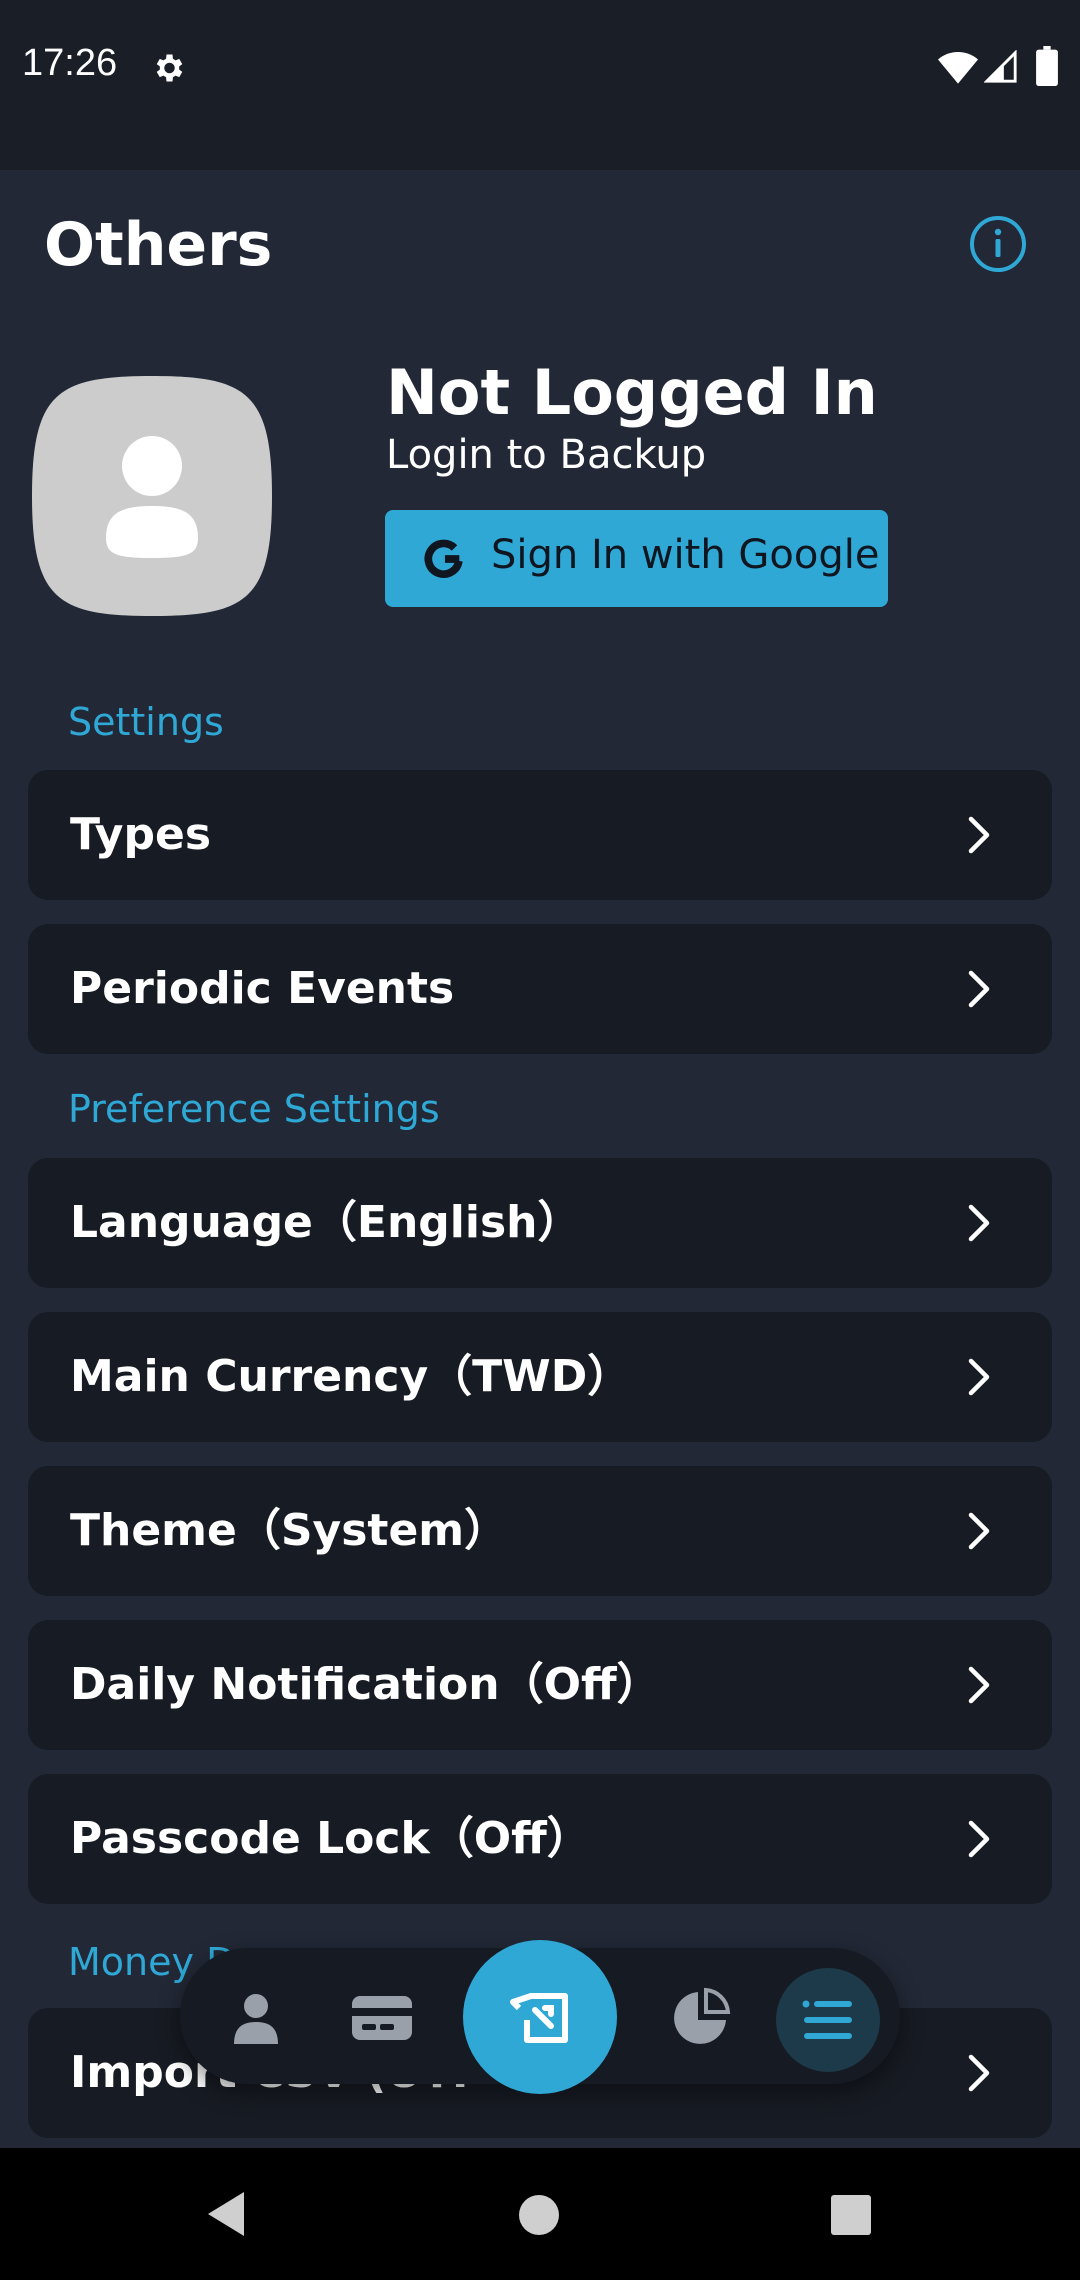 The height and width of the screenshot is (2280, 1080). What do you see at coordinates (540, 250) in the screenshot?
I see `header: Others` at bounding box center [540, 250].